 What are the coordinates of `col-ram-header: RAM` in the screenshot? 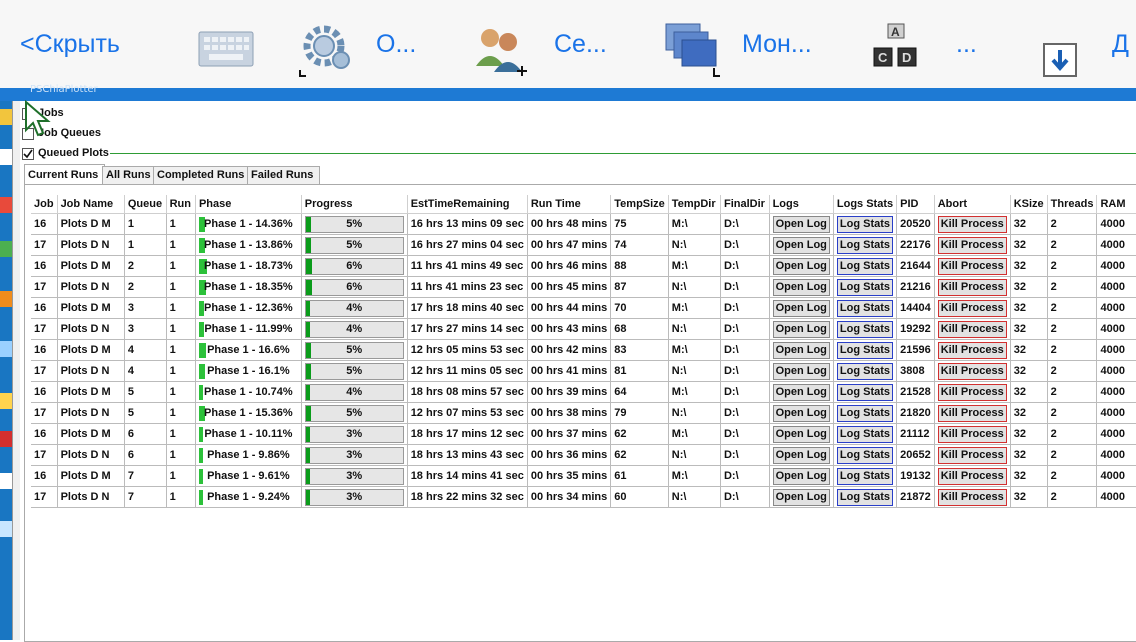 It's located at (1116, 204).